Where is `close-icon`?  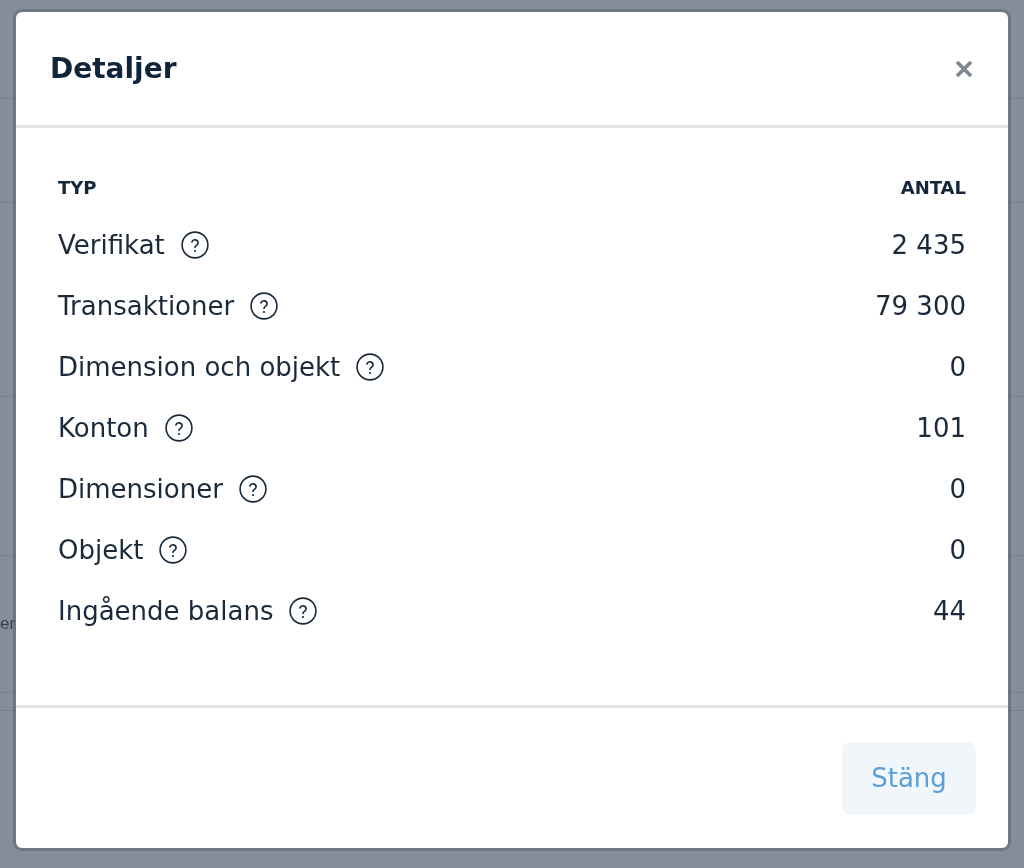 close-icon is located at coordinates (964, 68).